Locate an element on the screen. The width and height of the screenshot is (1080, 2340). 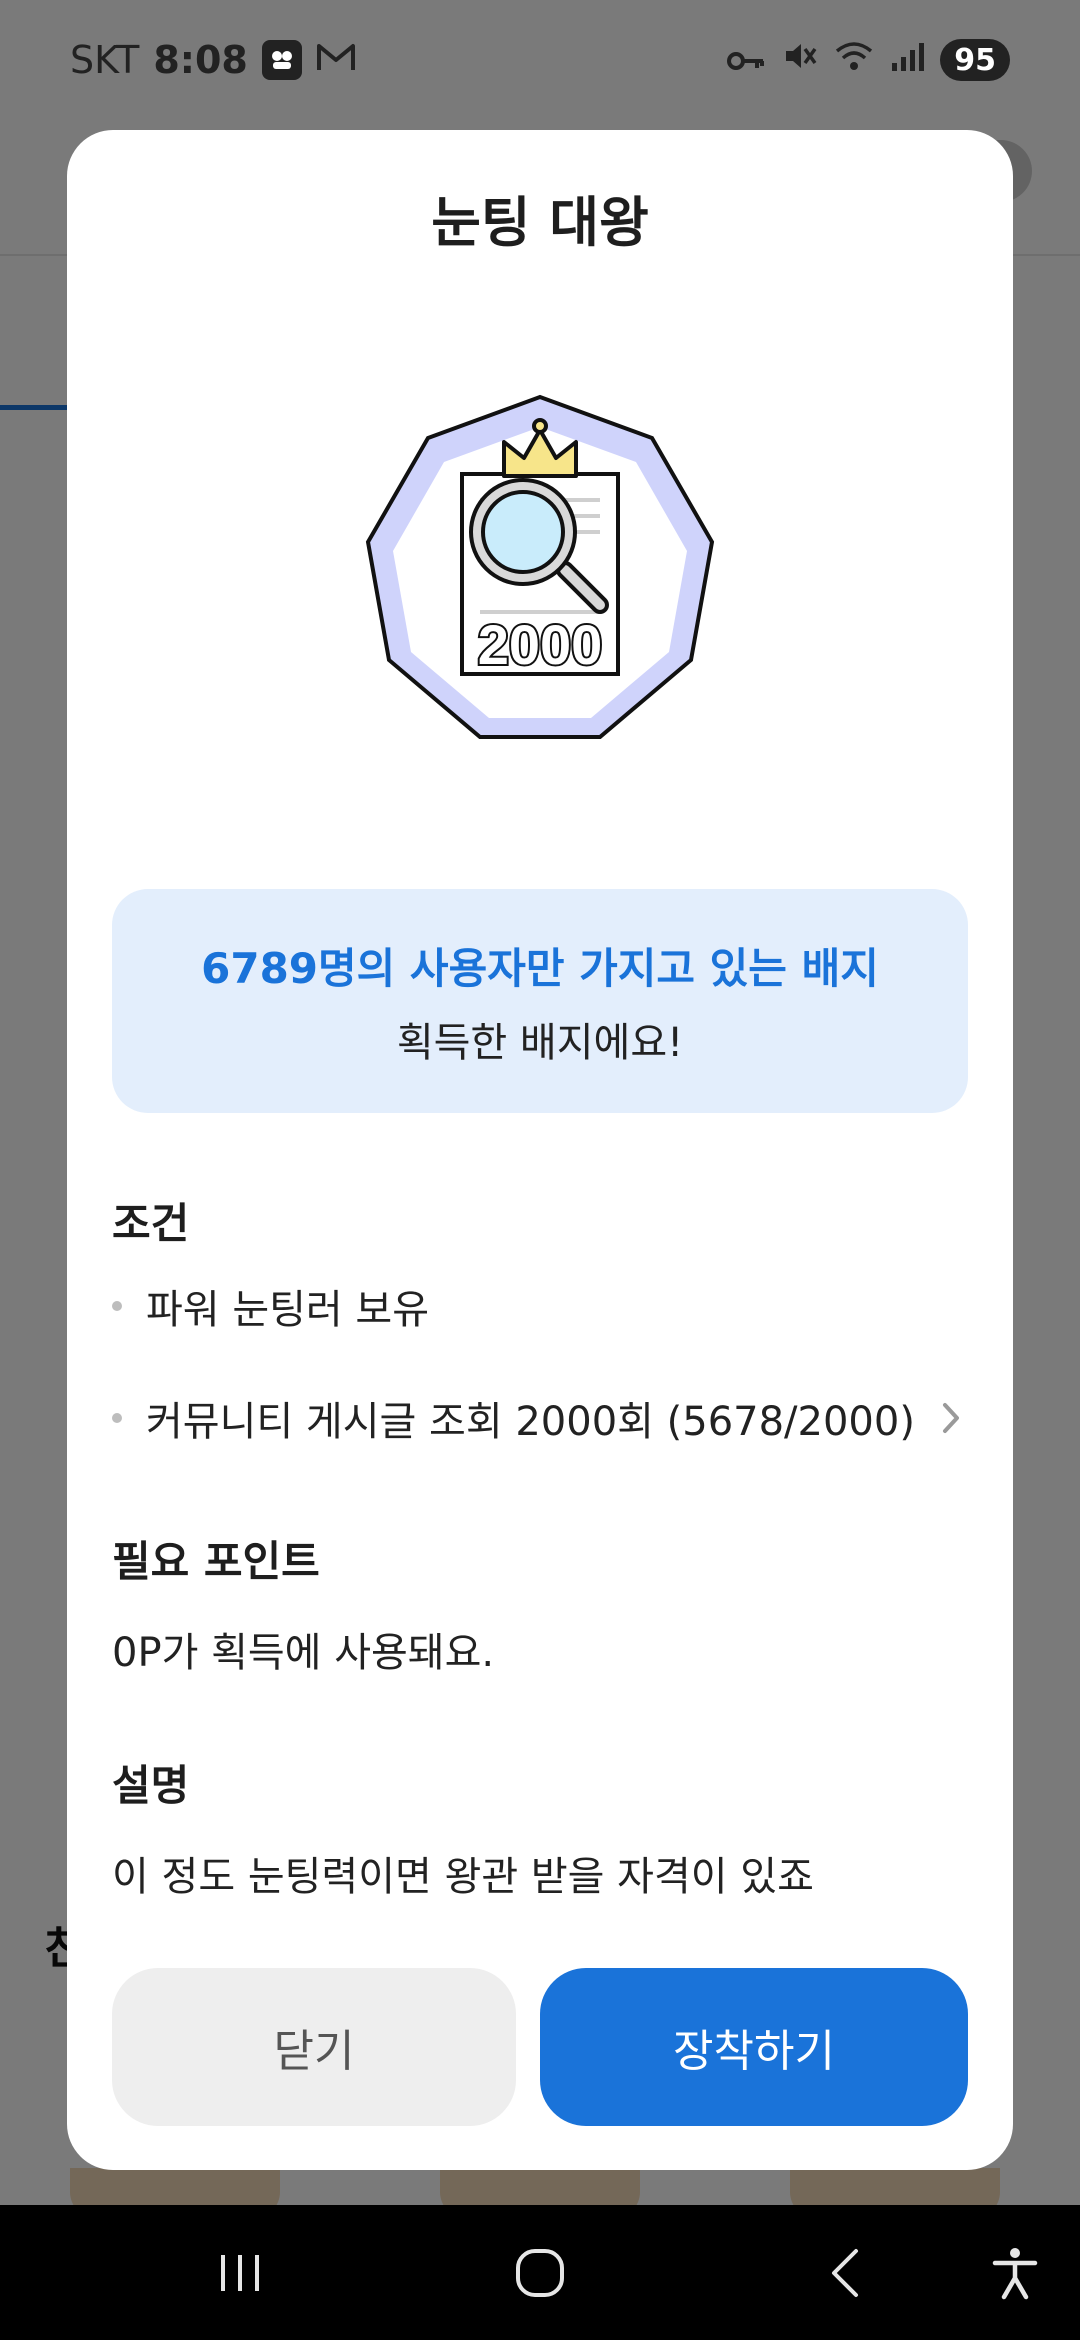
recent-apps-icon is located at coordinates (240, 2272).